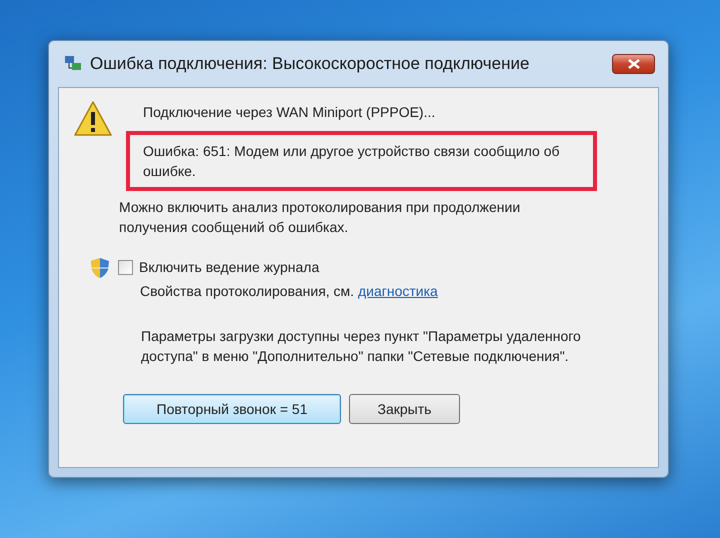 This screenshot has width=720, height=538. I want to click on hint-text: Можно включить анализ протоколирования при продолжении получения сообщений об ошибках., so click(320, 217).